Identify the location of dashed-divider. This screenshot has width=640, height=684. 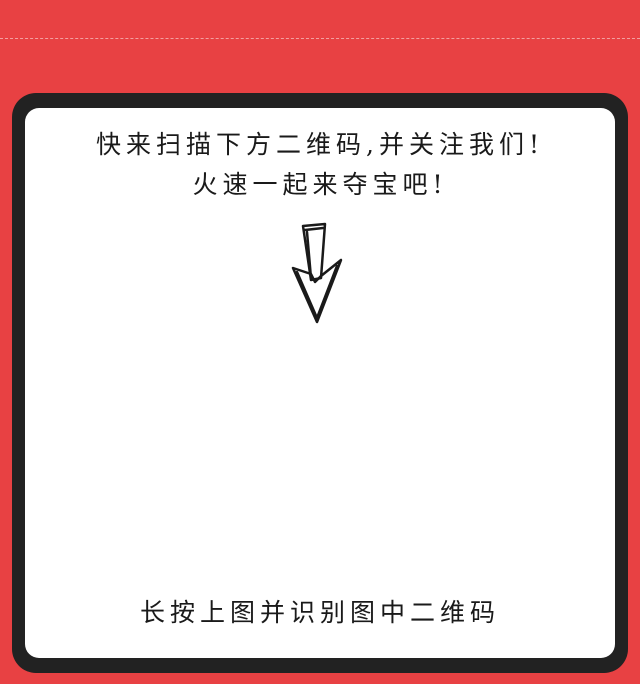
(320, 38).